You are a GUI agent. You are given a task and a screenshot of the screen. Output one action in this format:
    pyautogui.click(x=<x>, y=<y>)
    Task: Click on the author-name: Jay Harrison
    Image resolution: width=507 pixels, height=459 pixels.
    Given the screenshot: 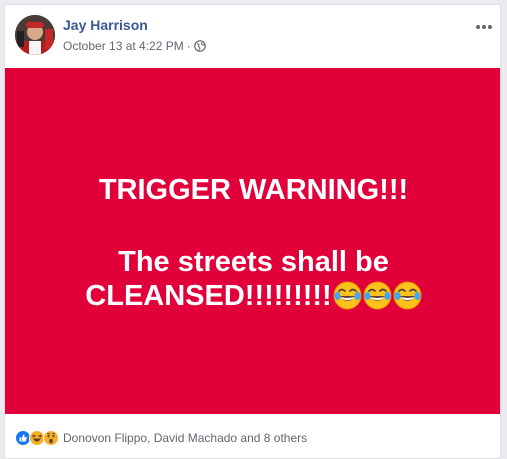 What is the action you would take?
    pyautogui.click(x=105, y=25)
    